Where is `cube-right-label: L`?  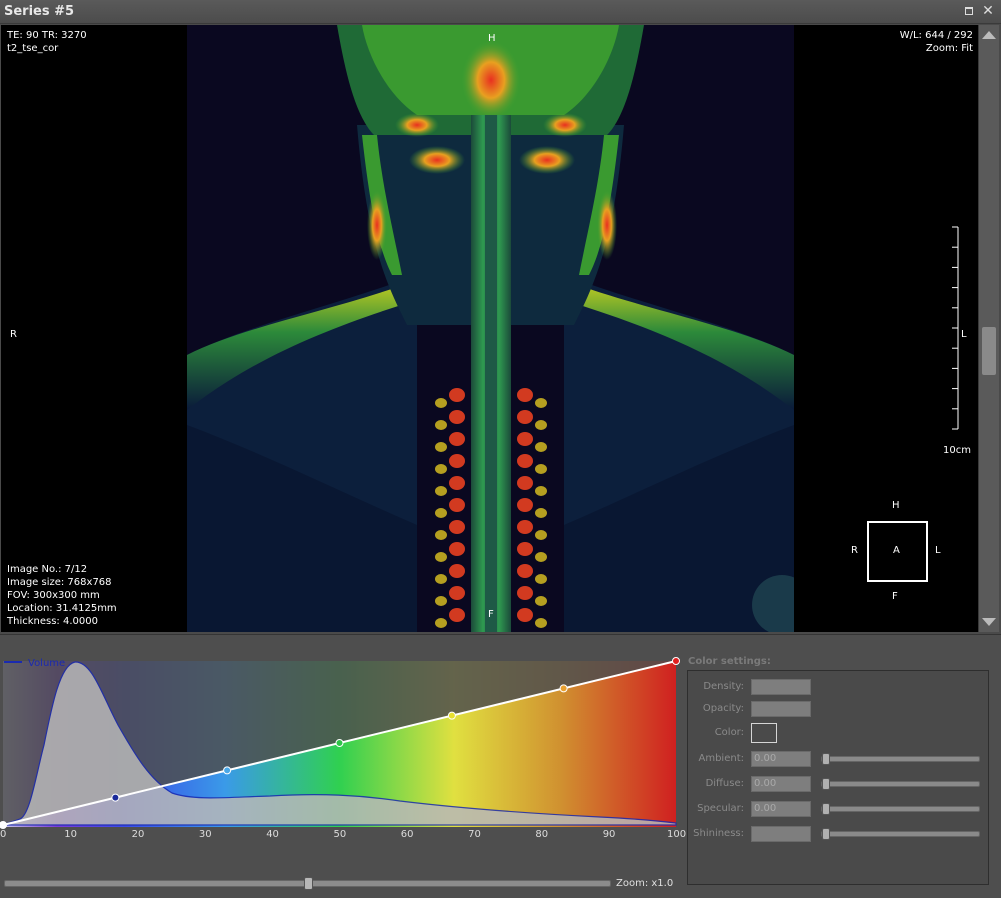 cube-right-label: L is located at coordinates (938, 550).